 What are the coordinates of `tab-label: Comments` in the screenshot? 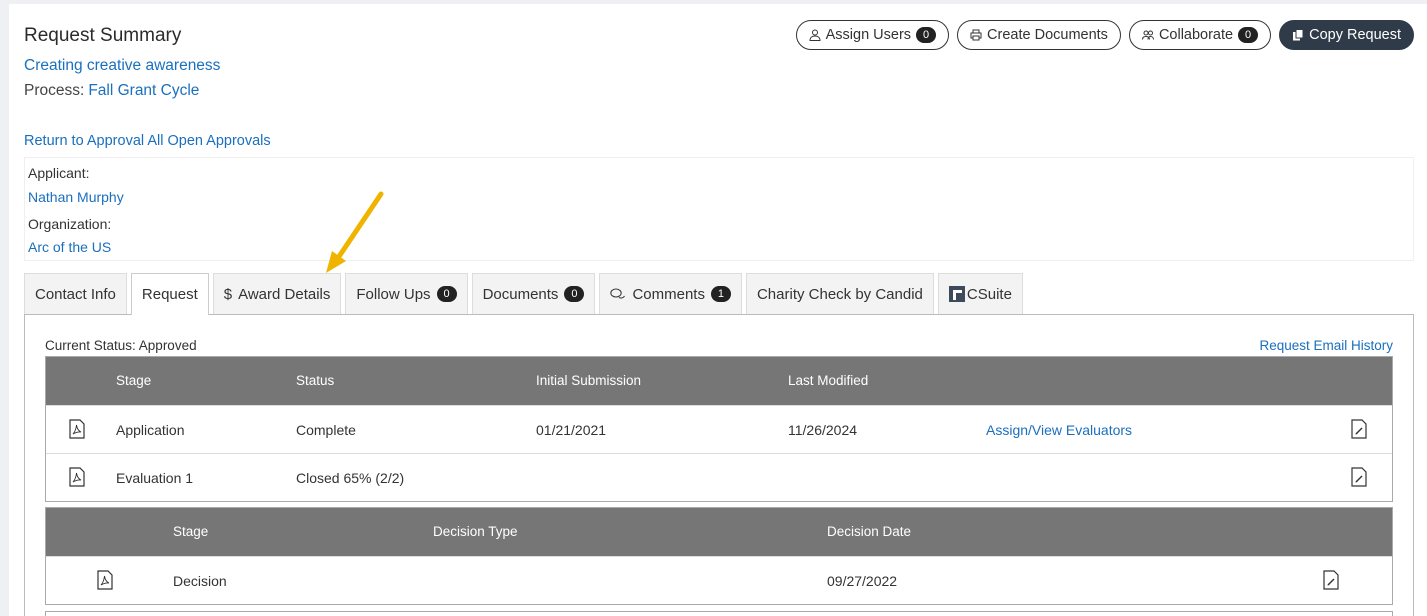 It's located at (668, 294).